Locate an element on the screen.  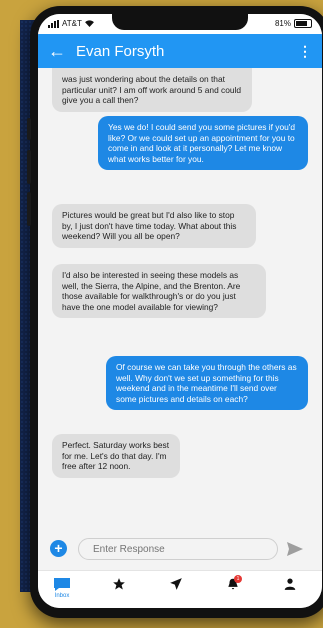
response-input is located at coordinates (178, 549).